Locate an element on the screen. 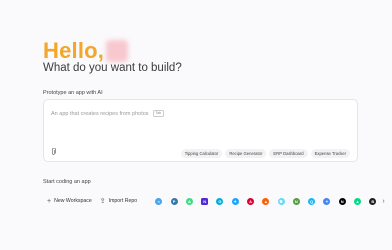 Image resolution: width=392 pixels, height=250 pixels. qwik-icon: Q is located at coordinates (312, 201).